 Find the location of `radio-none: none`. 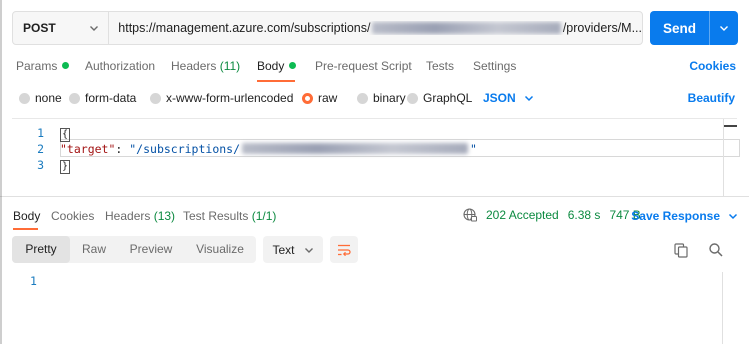

radio-none: none is located at coordinates (40, 98).